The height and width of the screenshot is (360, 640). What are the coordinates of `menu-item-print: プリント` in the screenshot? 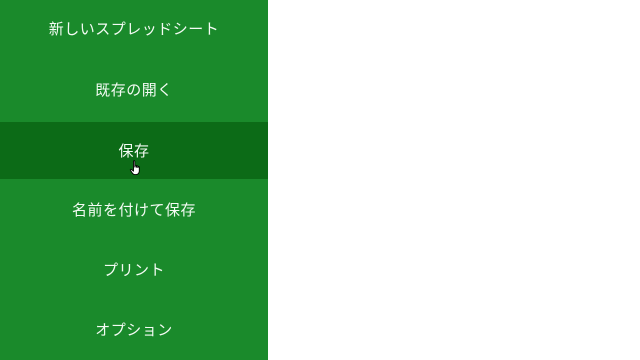 It's located at (134, 269).